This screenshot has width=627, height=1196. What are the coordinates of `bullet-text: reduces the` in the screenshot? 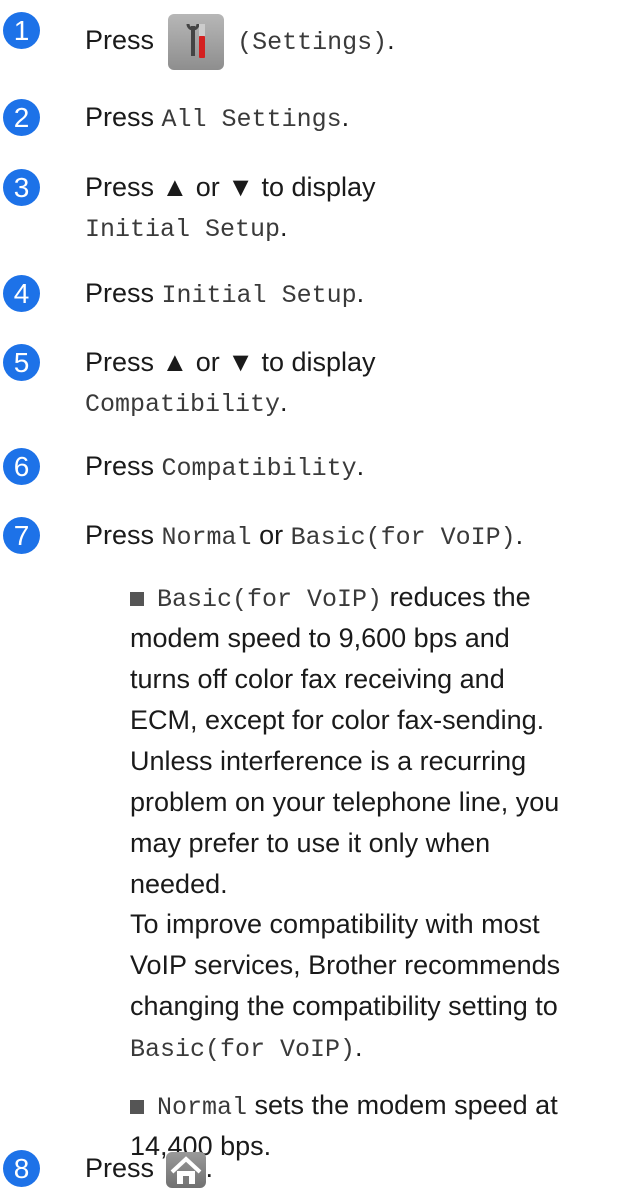 It's located at (460, 597).